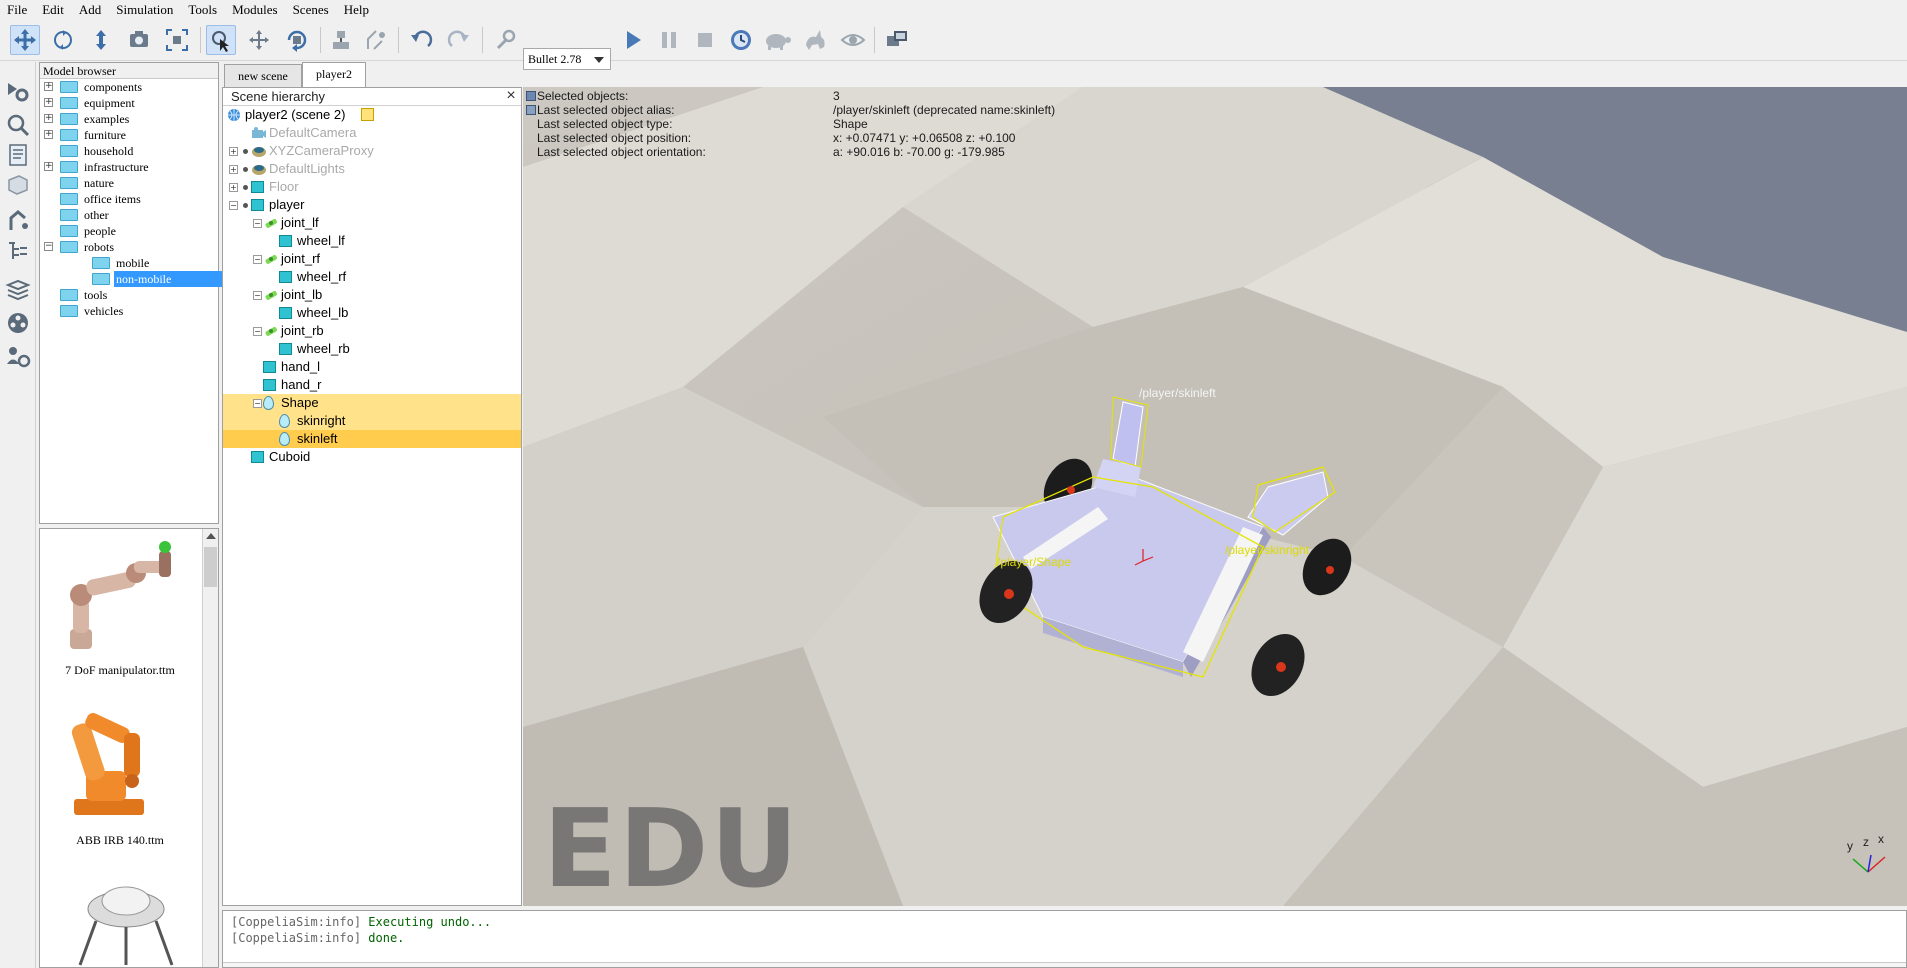 This screenshot has width=1907, height=968. I want to click on hierarchy-item-joint_lf: − joint_lf, so click(372, 223).